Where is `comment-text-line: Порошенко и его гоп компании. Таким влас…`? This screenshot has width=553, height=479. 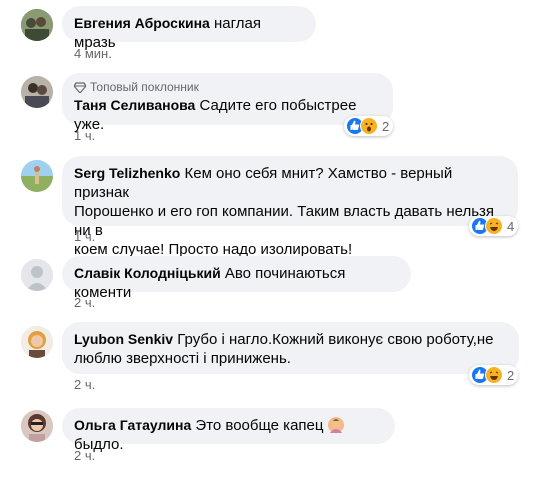
comment-text-line: Порошенко и его гоп компании. Таким влас… is located at coordinates (284, 221).